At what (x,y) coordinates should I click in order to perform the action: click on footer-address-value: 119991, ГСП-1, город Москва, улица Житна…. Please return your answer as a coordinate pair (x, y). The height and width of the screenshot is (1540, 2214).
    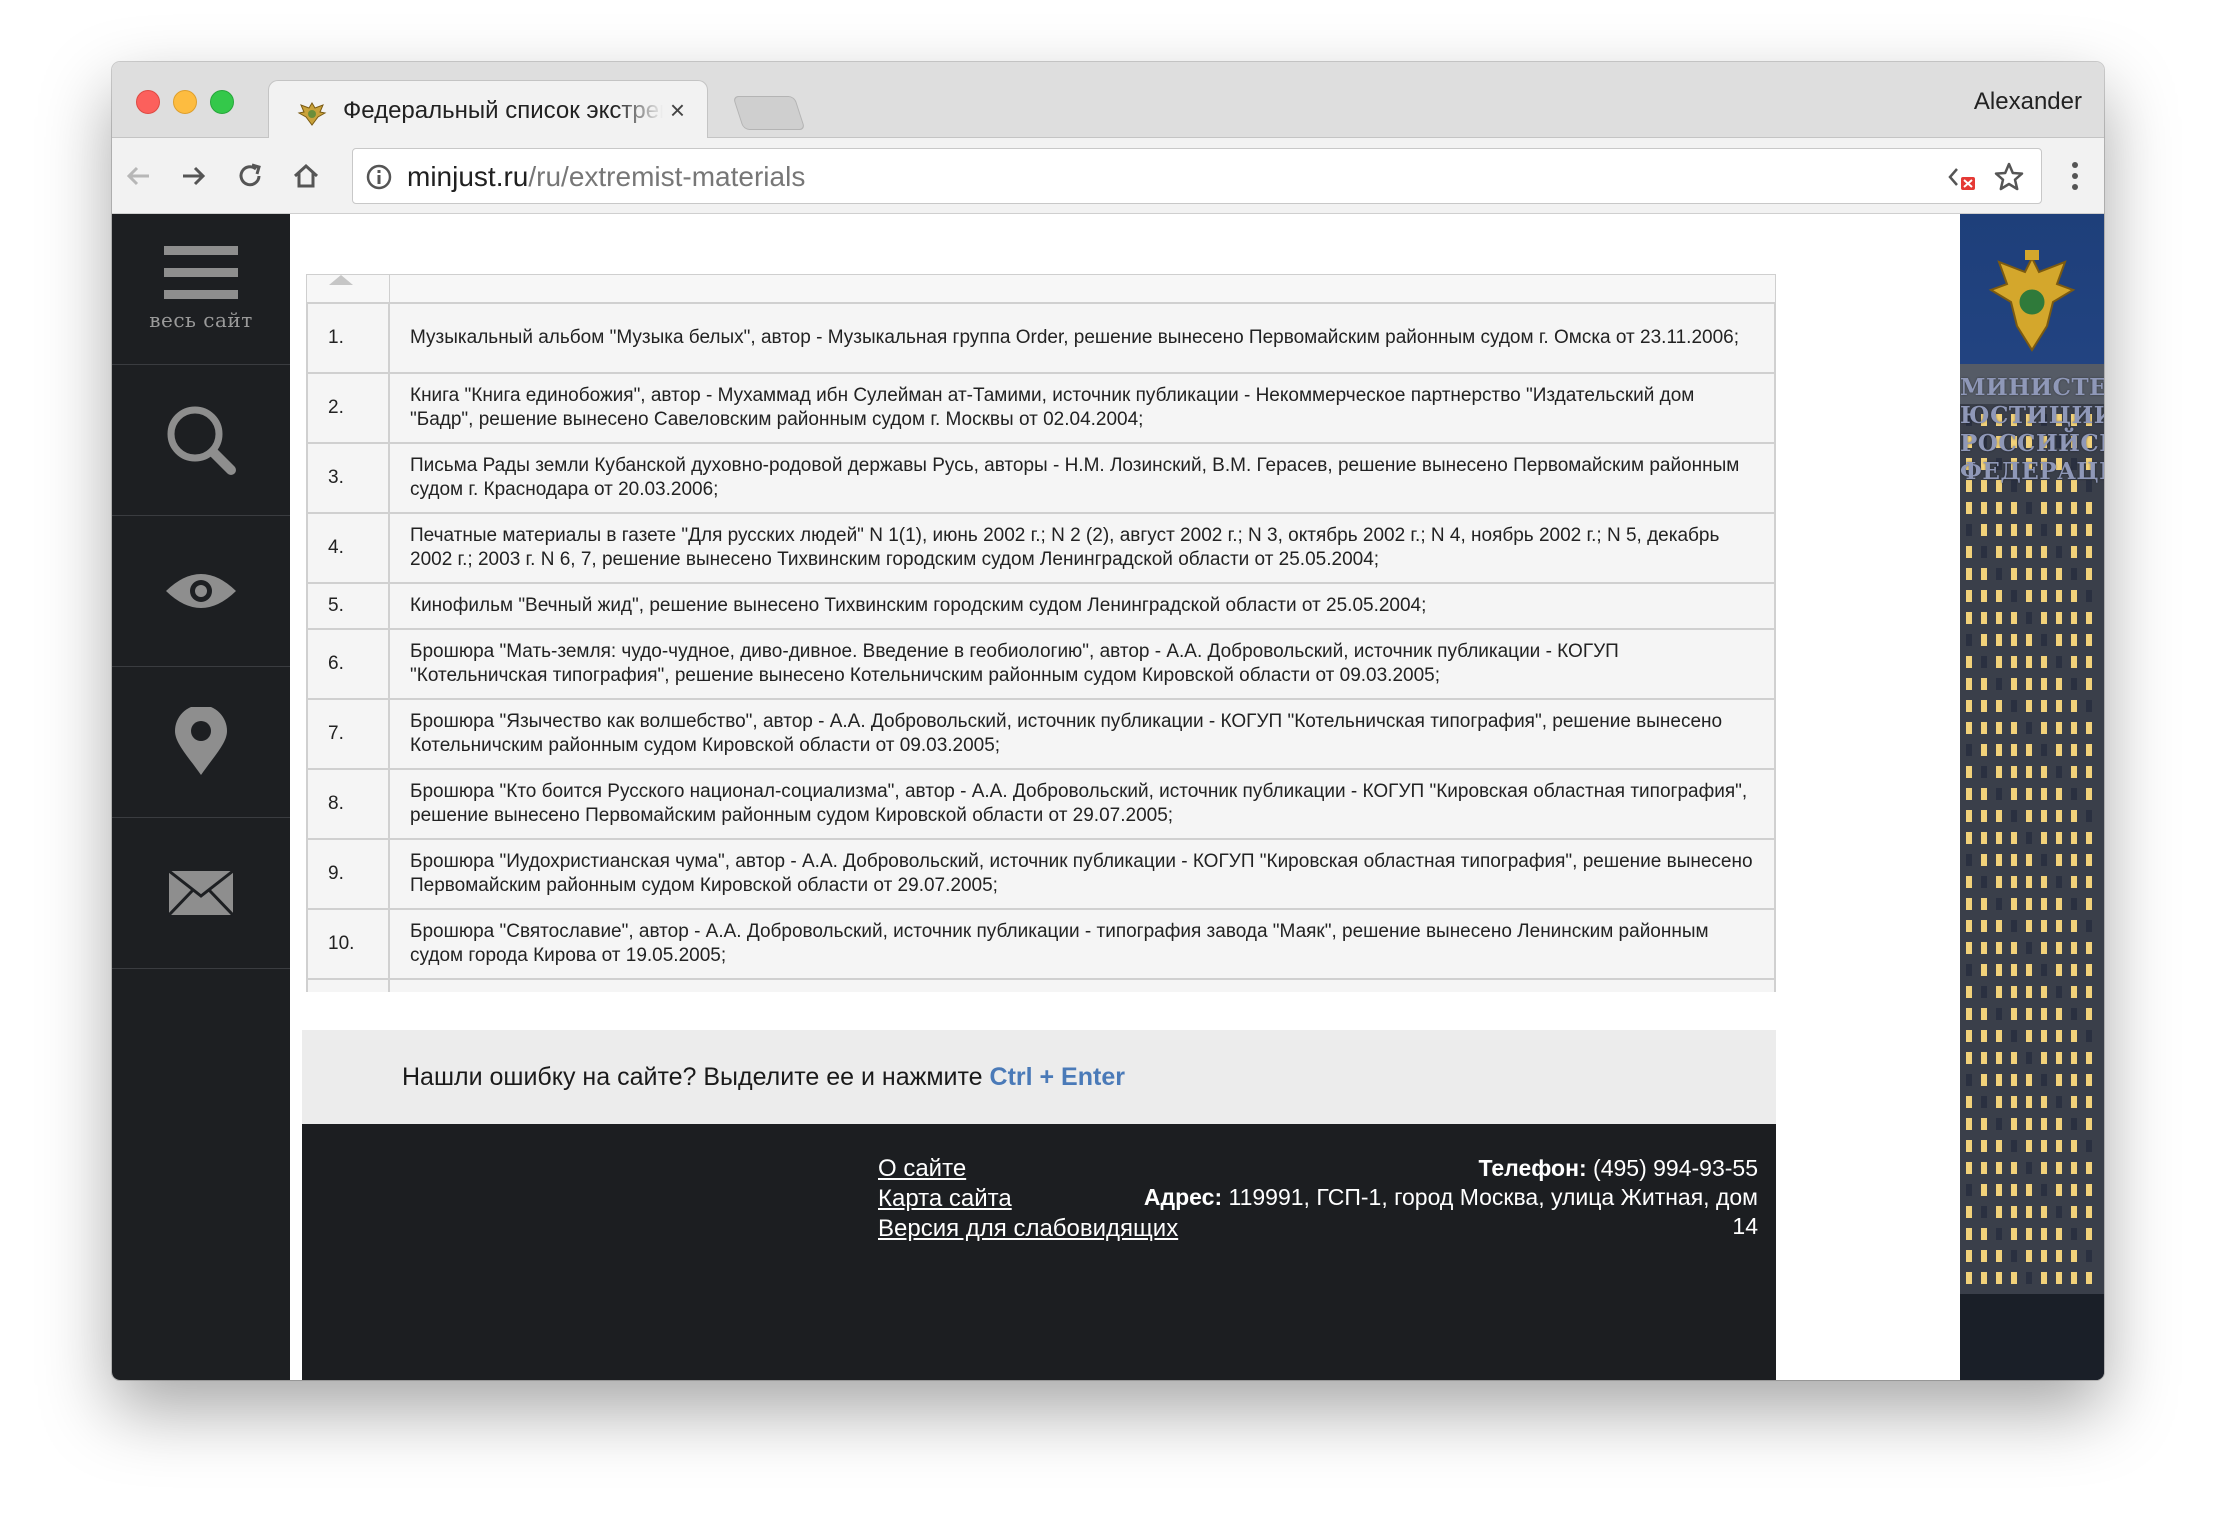
    Looking at the image, I should click on (1490, 1211).